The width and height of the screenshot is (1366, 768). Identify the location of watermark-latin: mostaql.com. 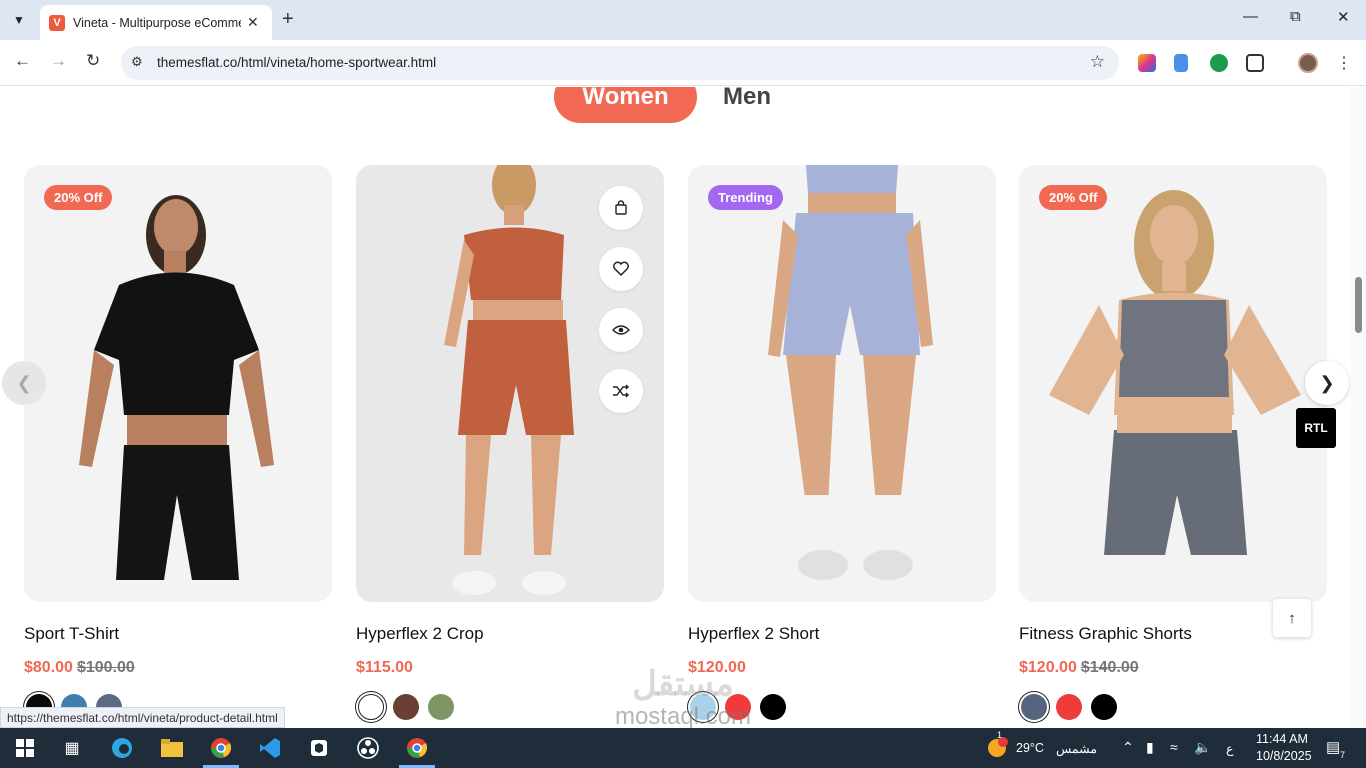
(683, 716).